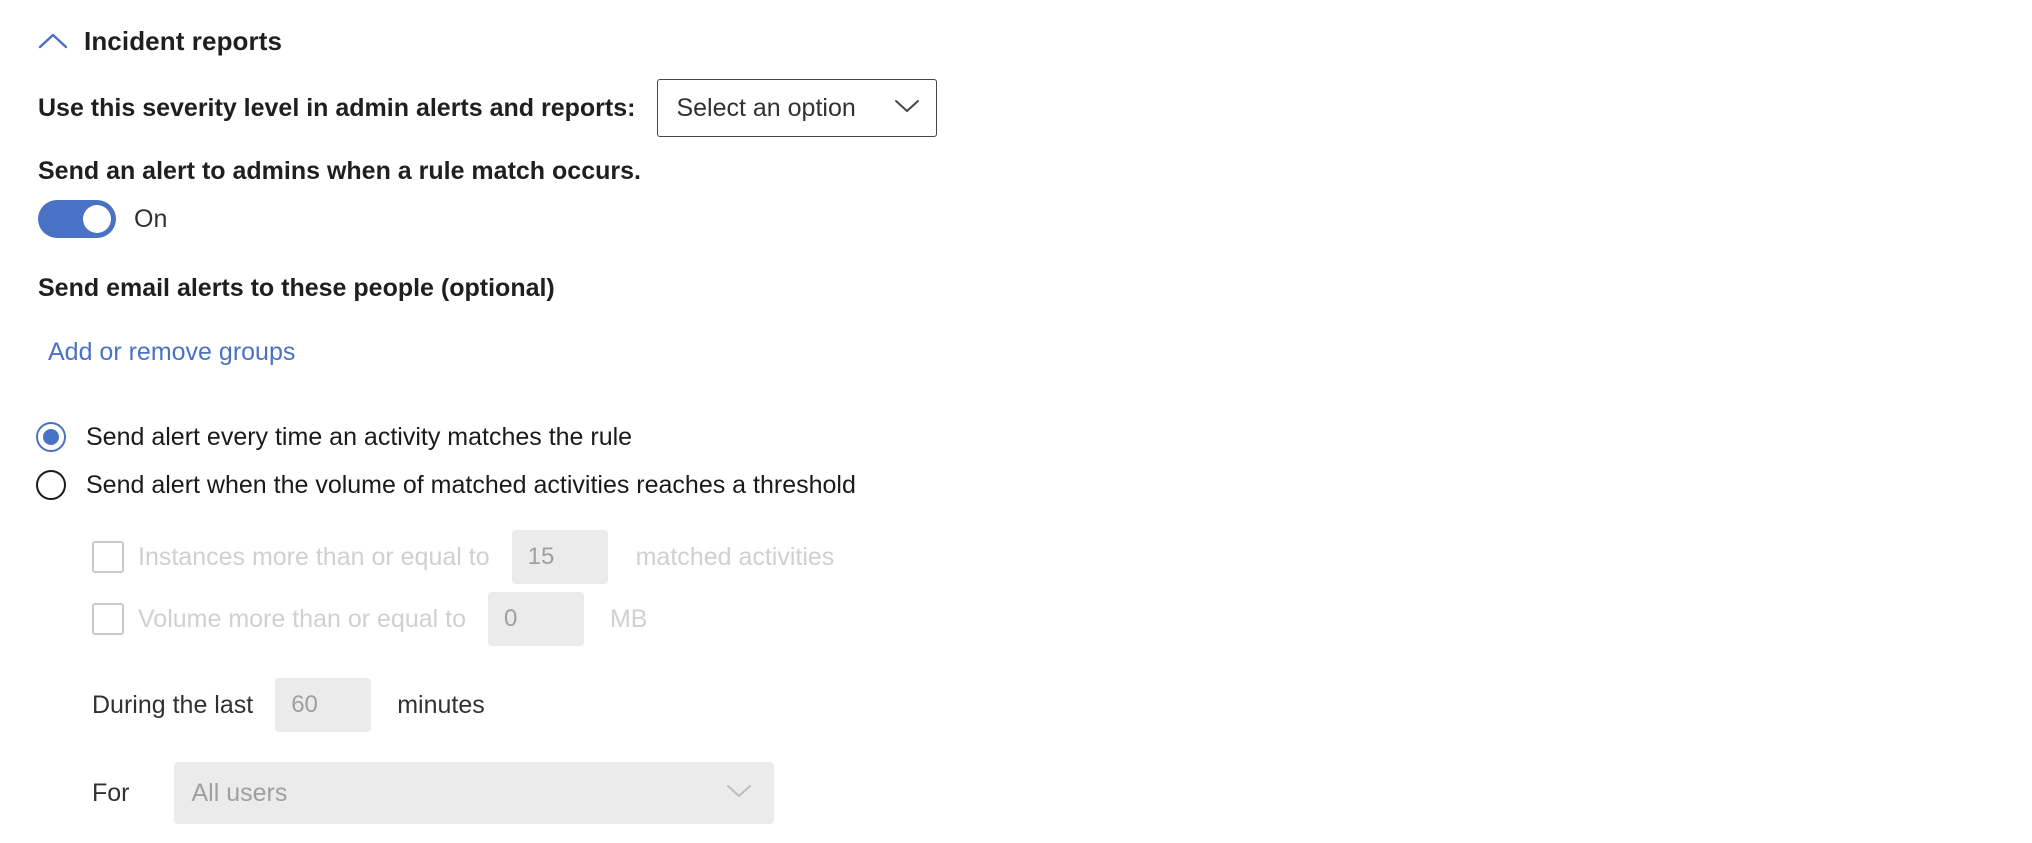  I want to click on threshold-scope-dropdown-value: All users, so click(239, 792).